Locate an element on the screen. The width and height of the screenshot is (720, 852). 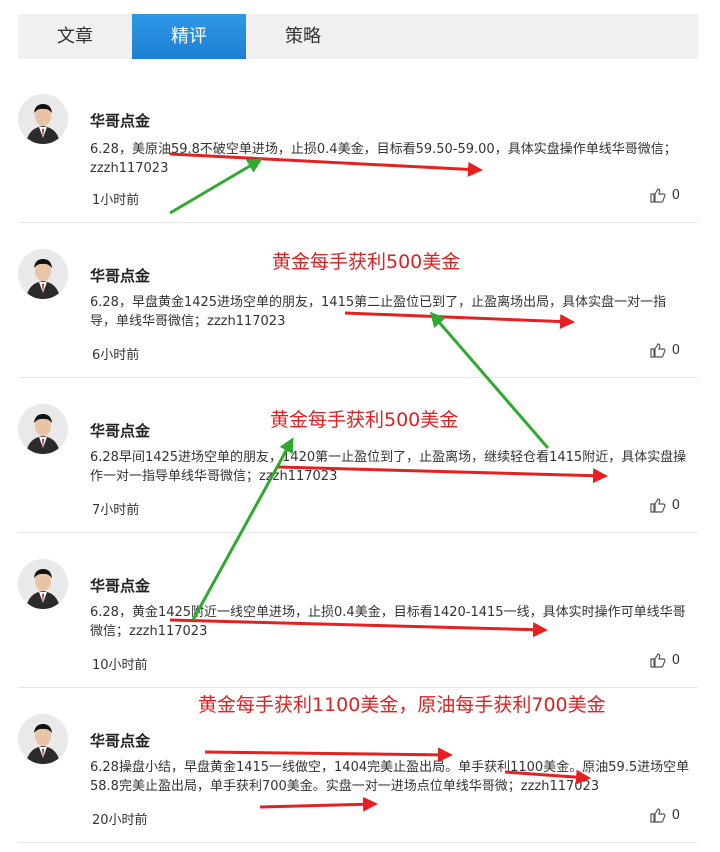
post-time: 10小时前 is located at coordinates (120, 665).